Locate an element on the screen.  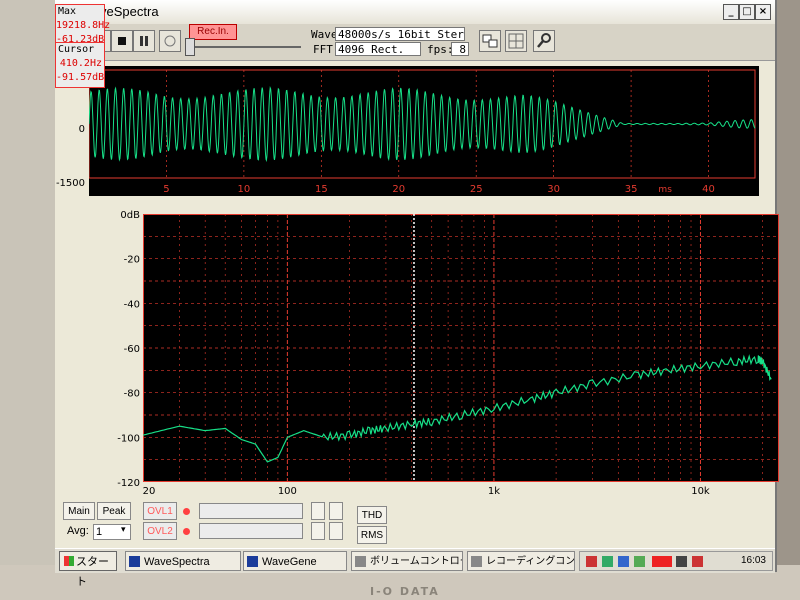
wrench-icon is located at coordinates (544, 40).